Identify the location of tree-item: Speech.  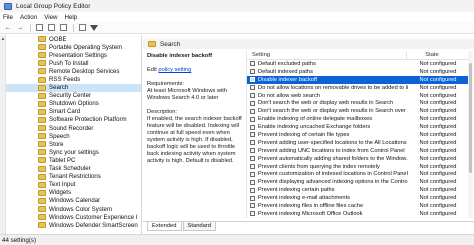
(70, 136).